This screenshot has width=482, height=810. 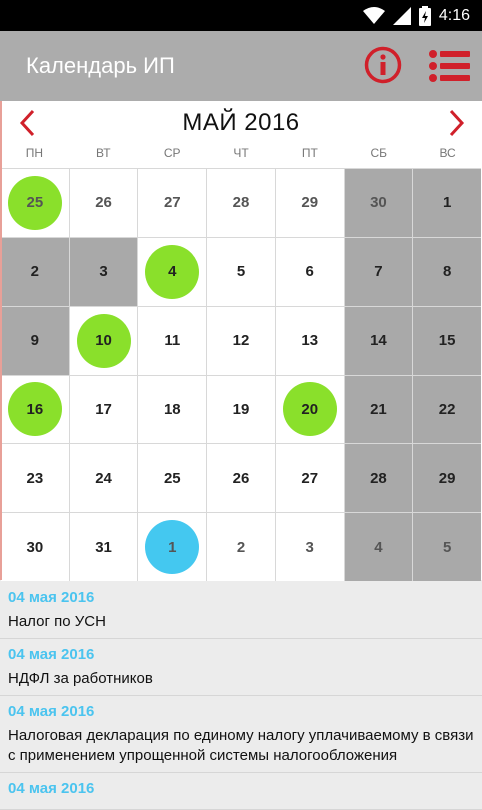 I want to click on weekday-label: СР, so click(x=172, y=153).